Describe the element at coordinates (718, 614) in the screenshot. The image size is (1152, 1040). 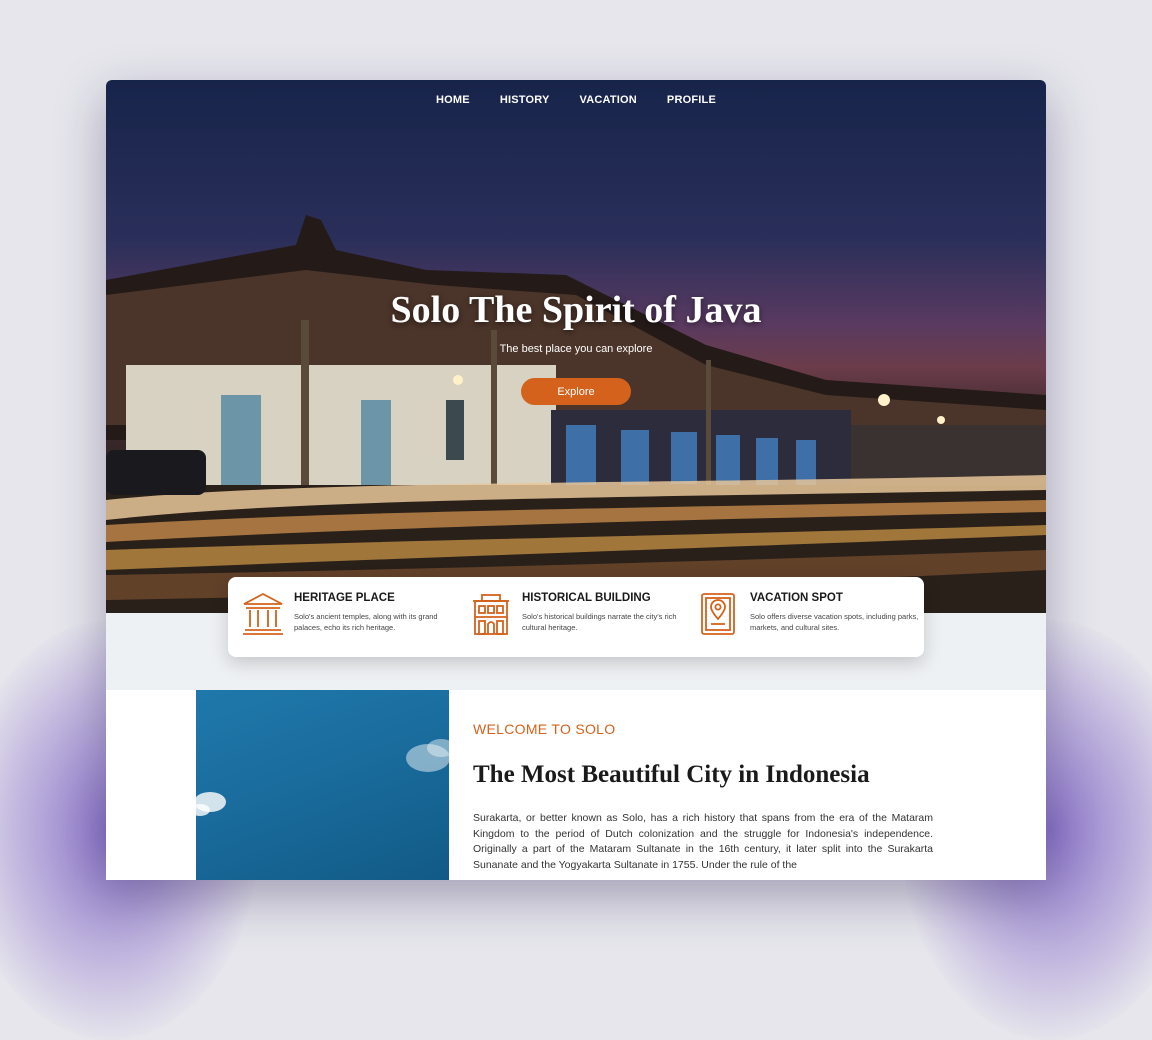
I see `map-pin-icon` at that location.